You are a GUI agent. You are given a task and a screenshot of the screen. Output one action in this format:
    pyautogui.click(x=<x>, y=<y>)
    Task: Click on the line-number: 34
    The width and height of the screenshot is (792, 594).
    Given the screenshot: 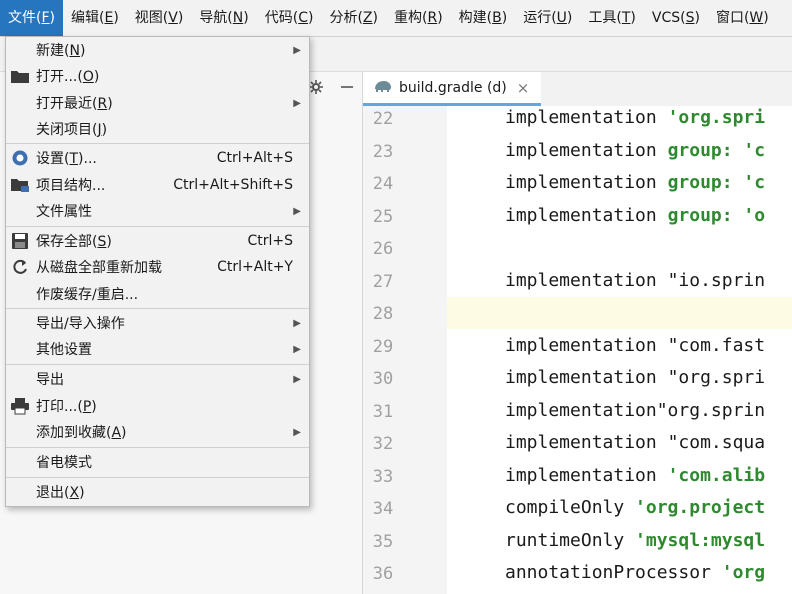 What is the action you would take?
    pyautogui.click(x=383, y=509)
    